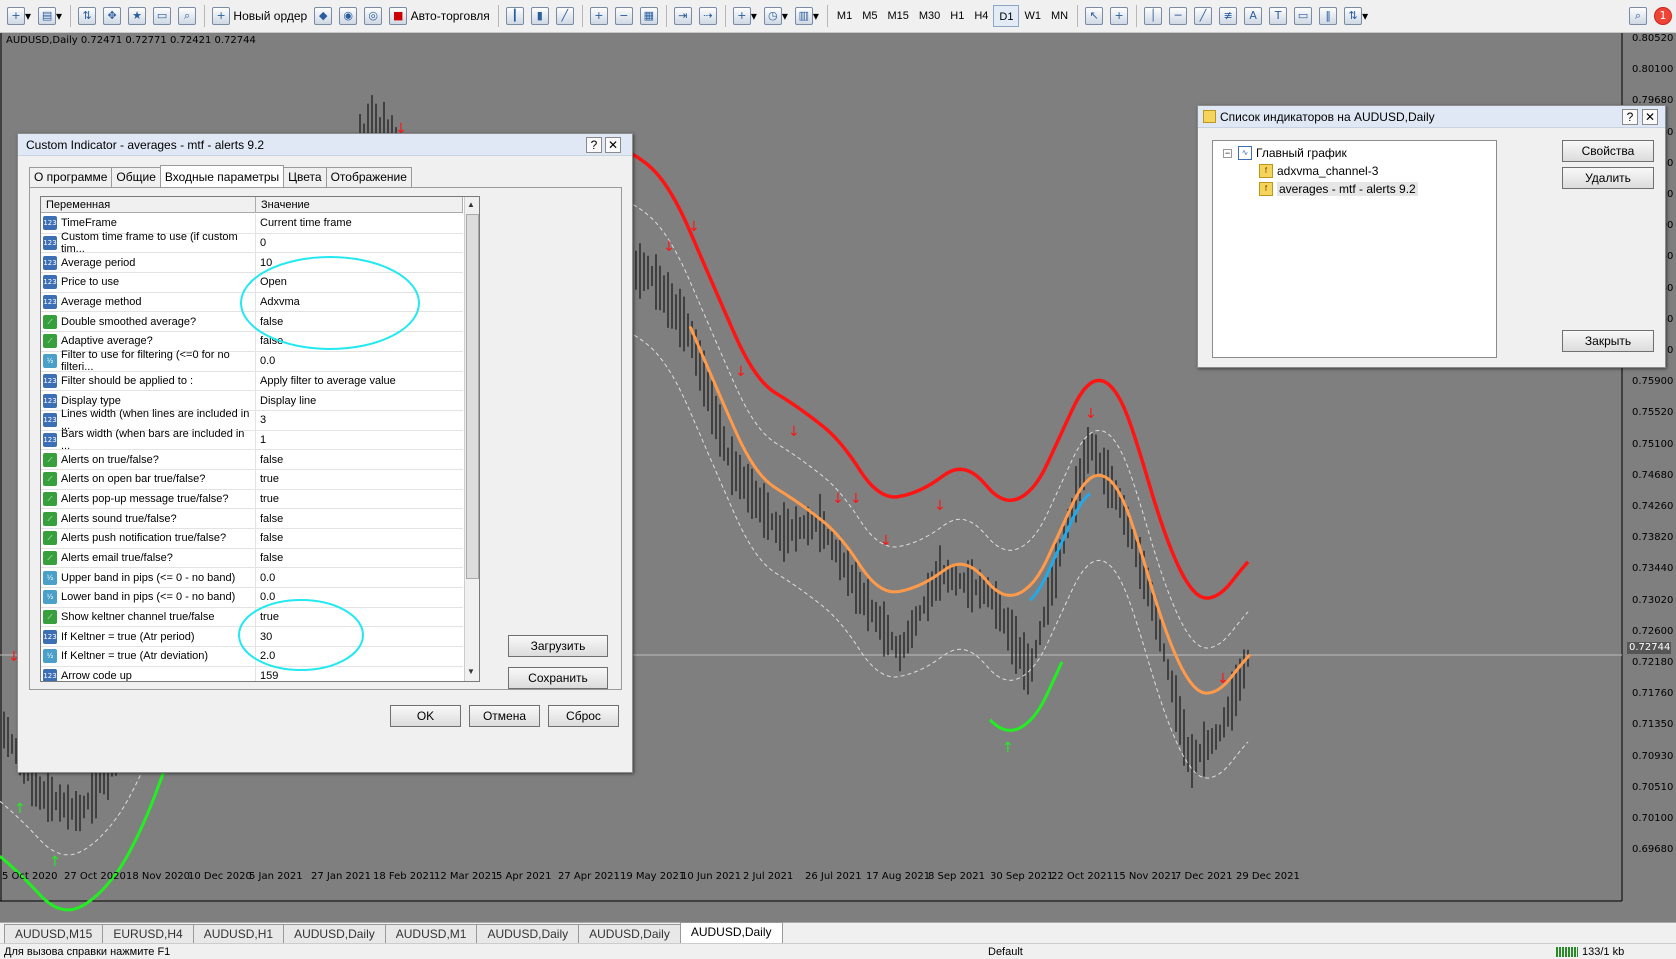  I want to click on column-value: Значение, so click(359, 205).